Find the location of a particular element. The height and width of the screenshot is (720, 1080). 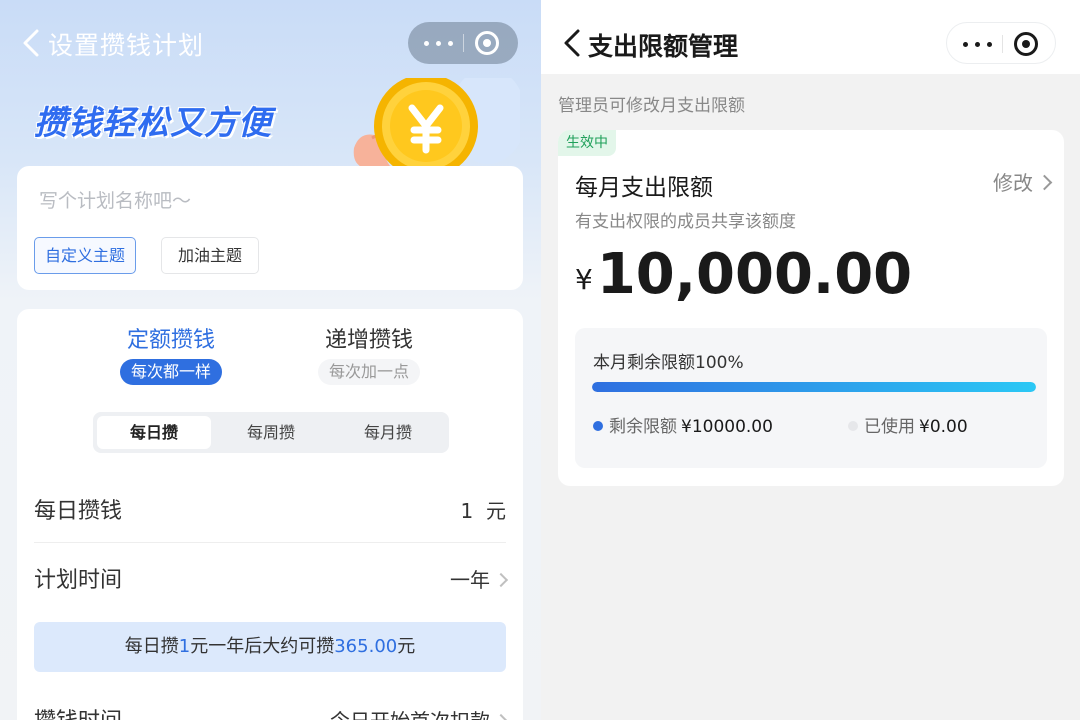

hint-amount: 1 is located at coordinates (184, 646).